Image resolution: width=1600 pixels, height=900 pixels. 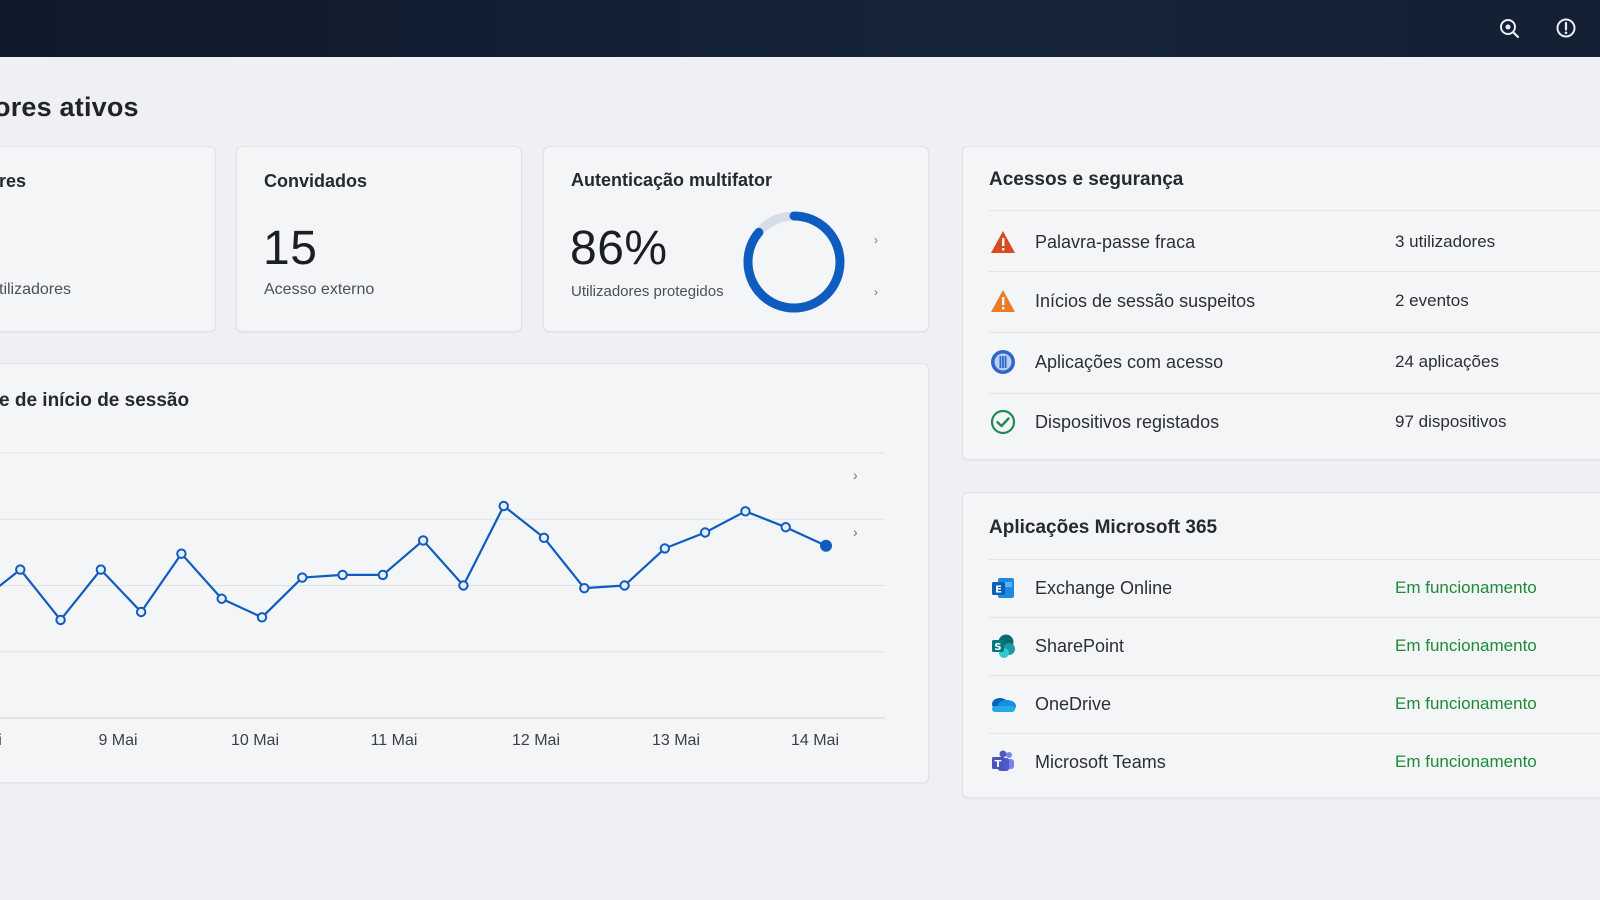 What do you see at coordinates (1003, 588) in the screenshot?
I see `exchange-icon: E` at bounding box center [1003, 588].